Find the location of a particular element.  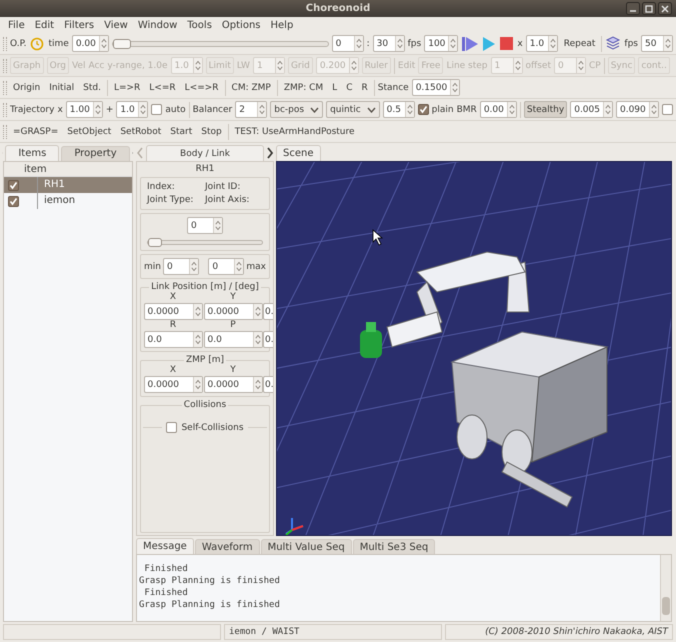

toolbar-button: Origin is located at coordinates (27, 87).